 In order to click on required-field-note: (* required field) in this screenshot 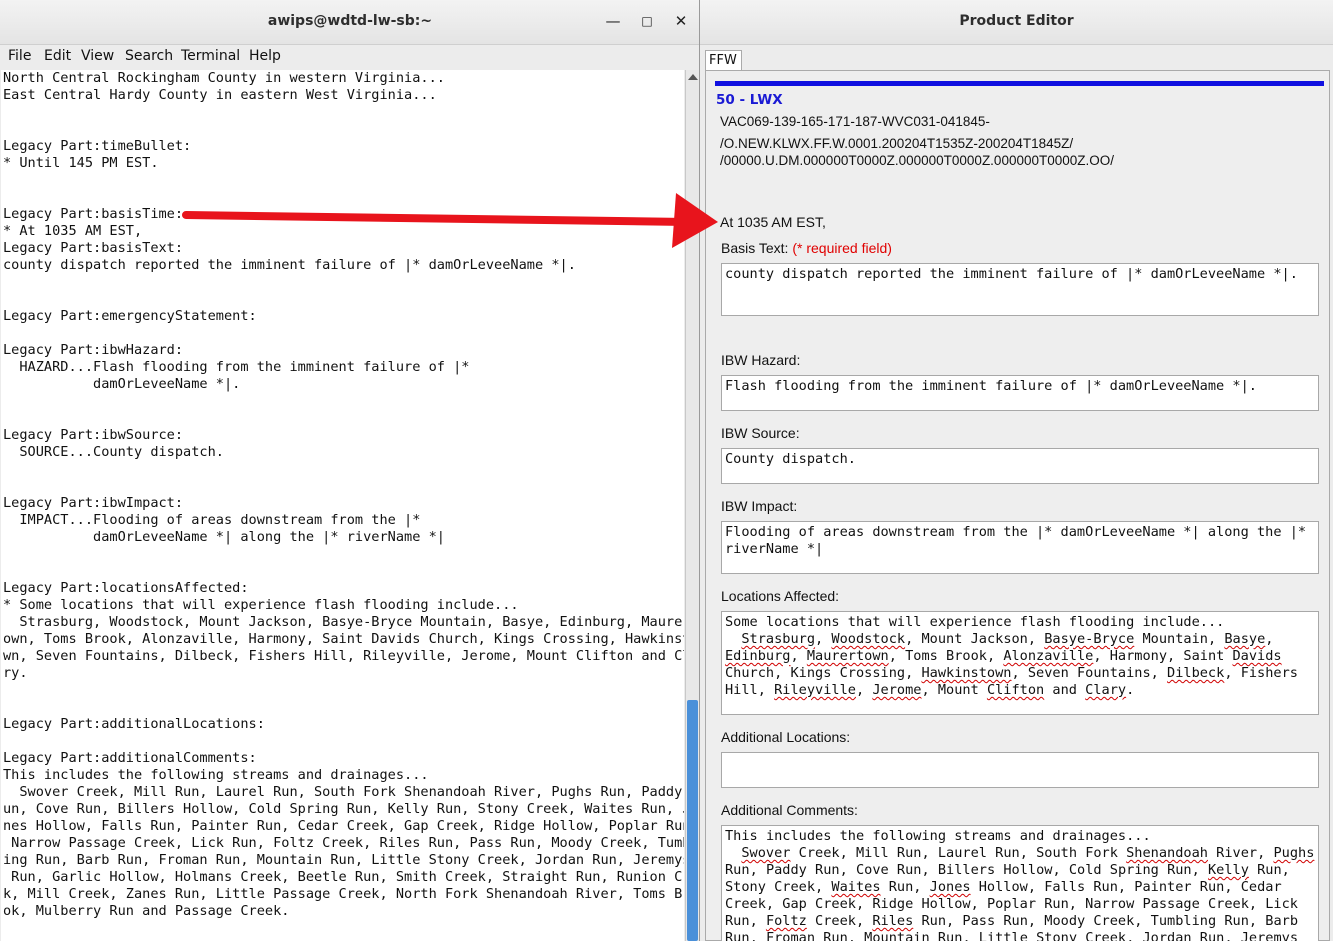, I will do `click(842, 248)`.